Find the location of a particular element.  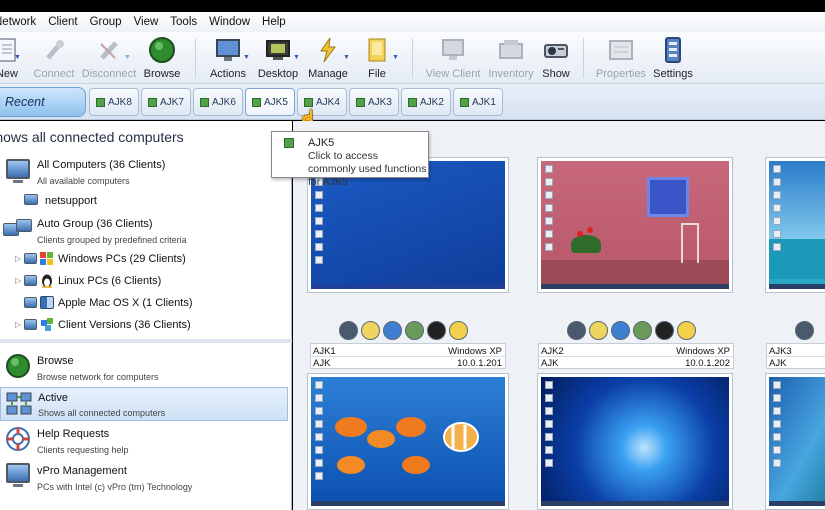

tree-item-netsupport: netsupport is located at coordinates (145, 201).